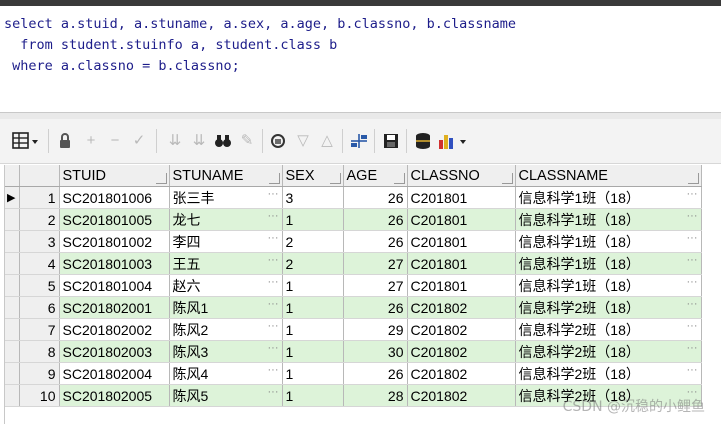 Image resolution: width=721 pixels, height=424 pixels. I want to click on plus-icon: +, so click(91, 141).